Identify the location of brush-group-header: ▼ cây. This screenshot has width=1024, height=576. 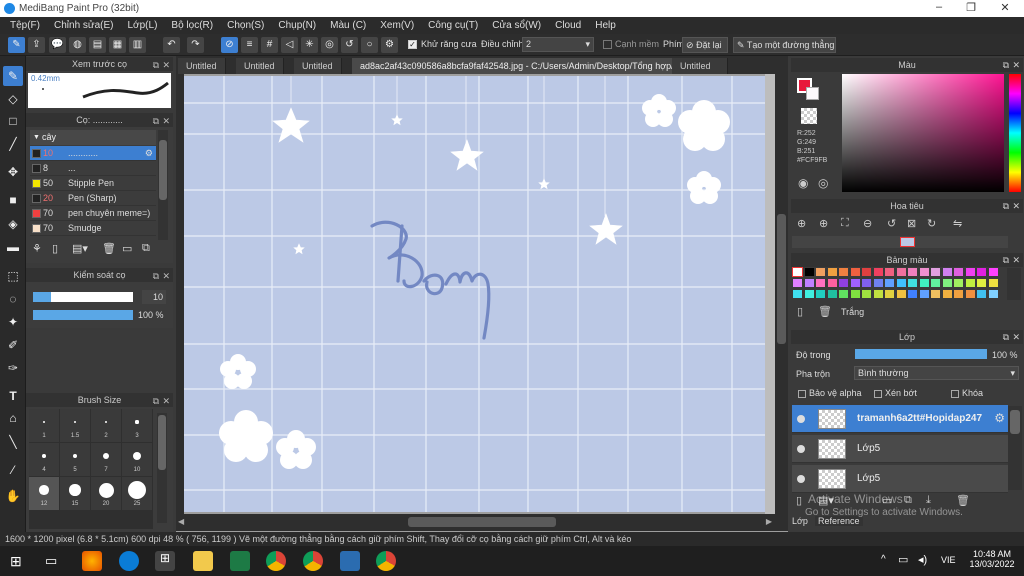
(93, 137).